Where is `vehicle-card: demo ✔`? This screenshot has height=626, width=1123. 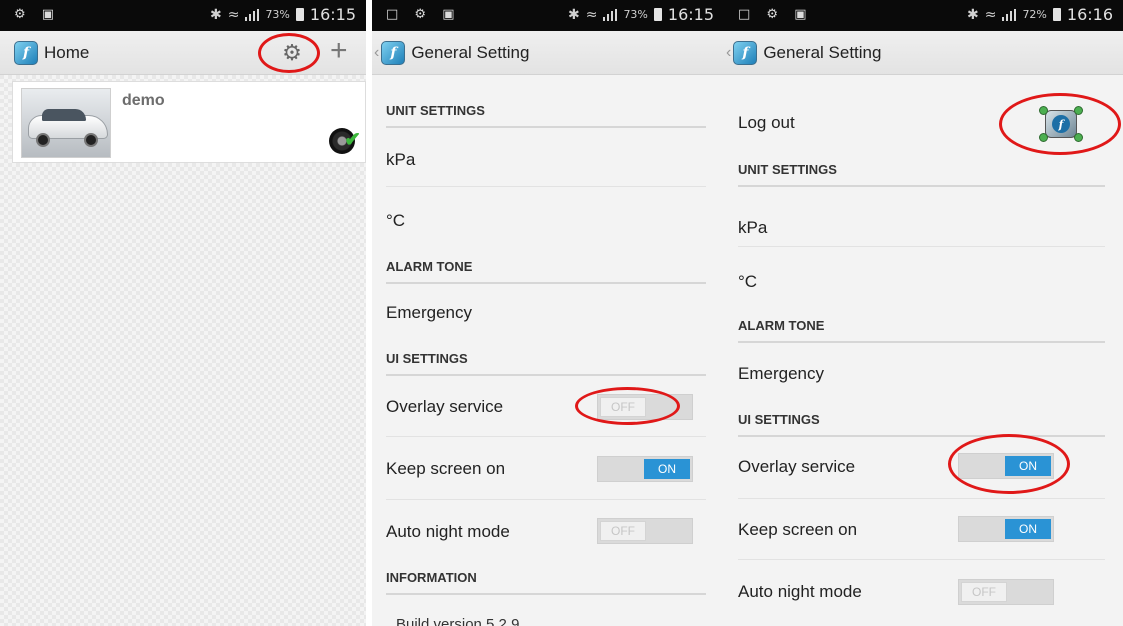
vehicle-card: demo ✔ is located at coordinates (189, 122).